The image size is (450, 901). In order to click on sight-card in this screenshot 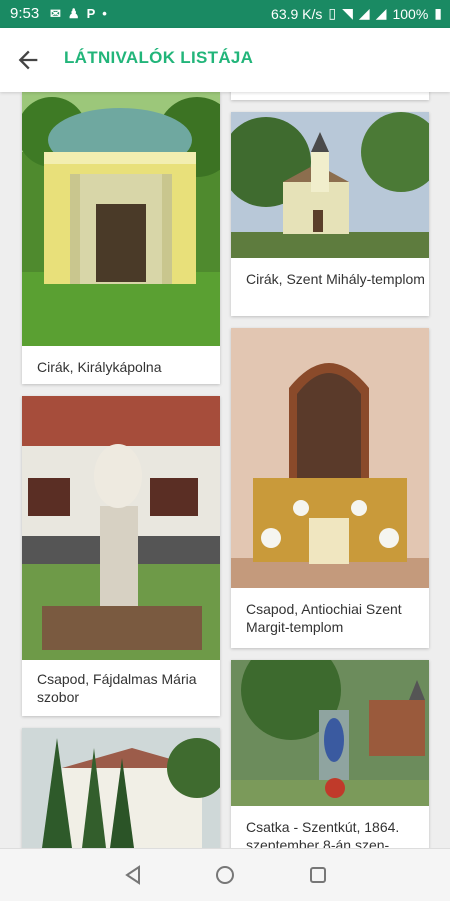, I will do `click(121, 788)`.